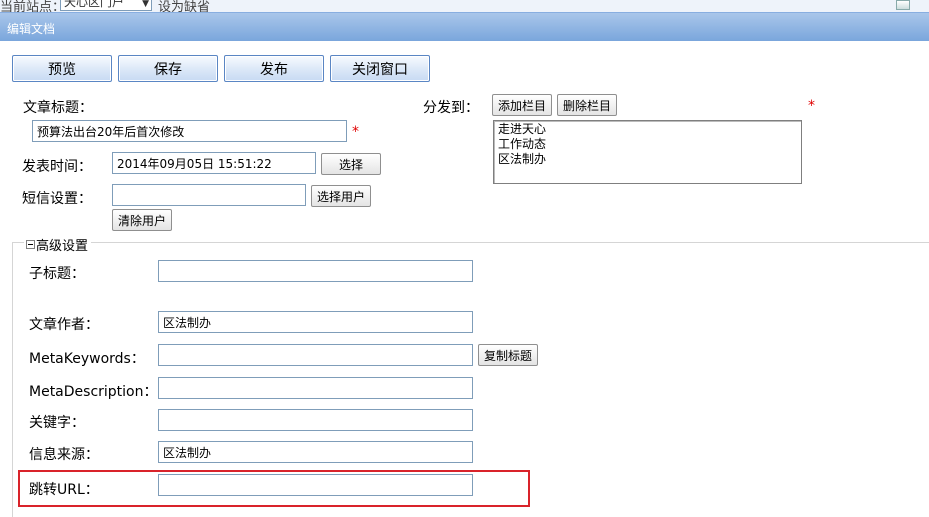 The width and height of the screenshot is (929, 517). I want to click on advanced-settings-legend: 高级设置, so click(58, 244).